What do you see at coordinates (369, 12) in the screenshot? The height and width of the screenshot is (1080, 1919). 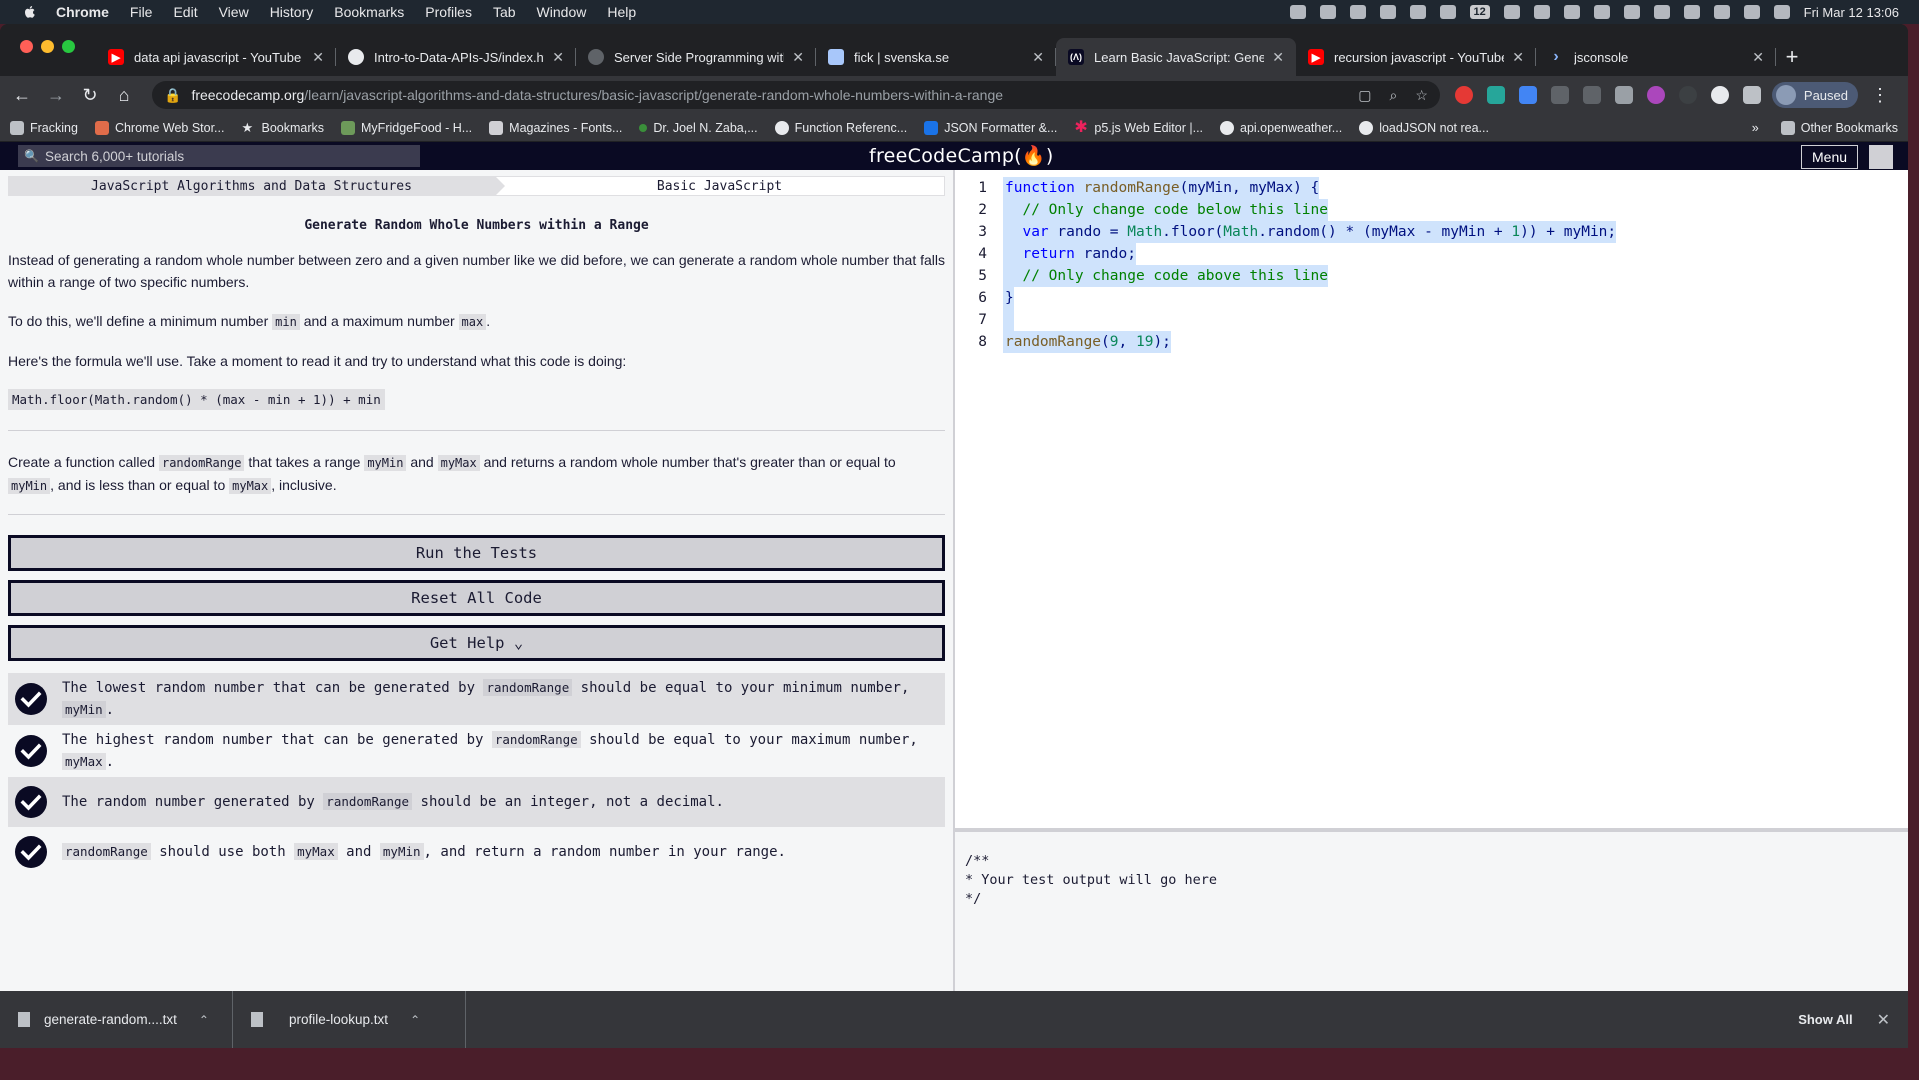 I see `menu-bookmarks: Bookmarks` at bounding box center [369, 12].